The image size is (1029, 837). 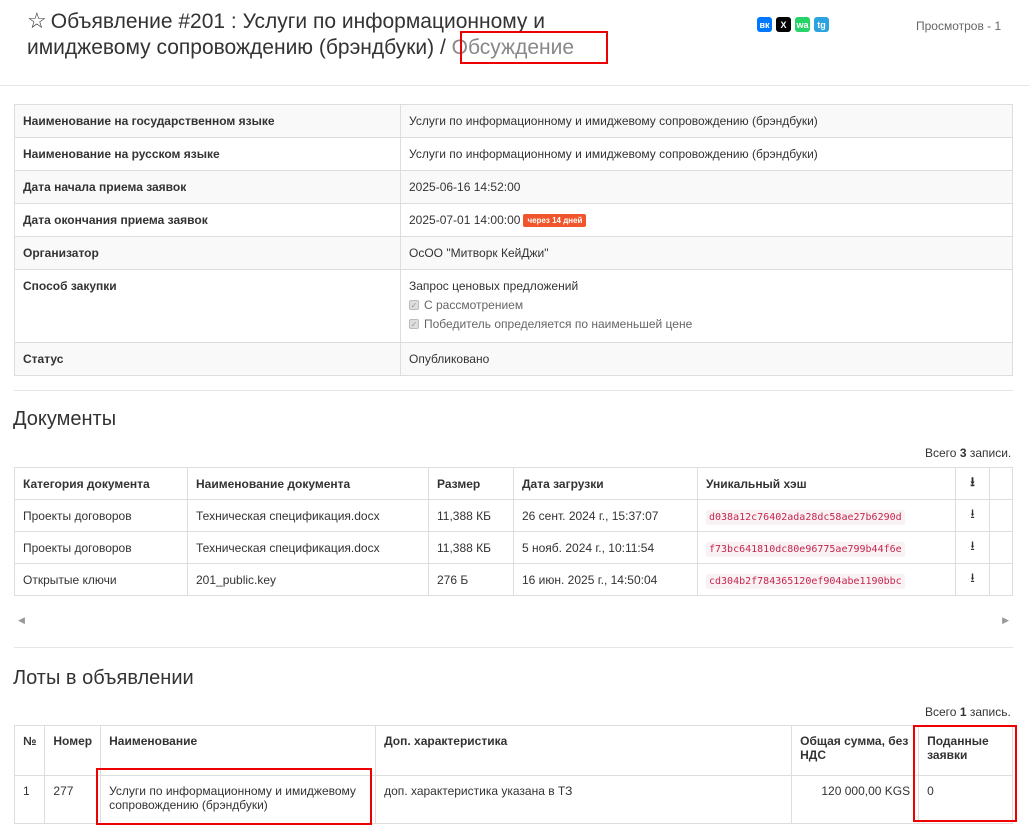 I want to click on count-value: 1, so click(x=963, y=712).